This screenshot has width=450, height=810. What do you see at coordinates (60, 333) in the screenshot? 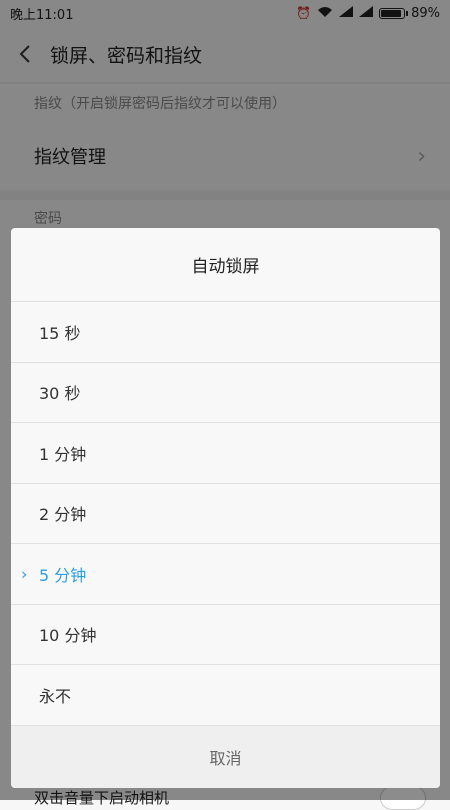
I see `option-label: 15 秒` at bounding box center [60, 333].